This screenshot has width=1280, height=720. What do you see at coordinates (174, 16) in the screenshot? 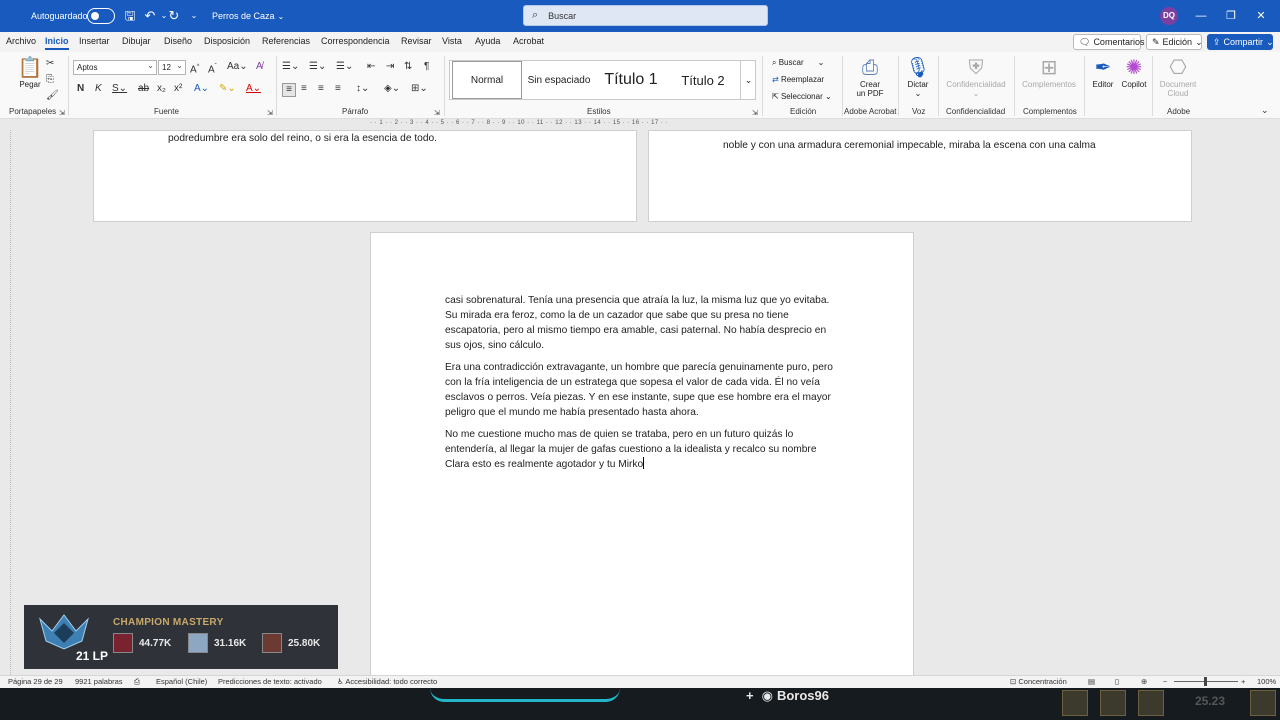
I see `redo-icon: ↻` at bounding box center [174, 16].